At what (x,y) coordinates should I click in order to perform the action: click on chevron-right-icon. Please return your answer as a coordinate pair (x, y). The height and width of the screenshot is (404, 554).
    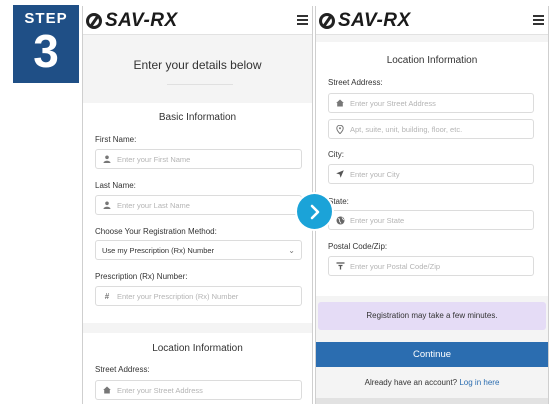
    Looking at the image, I should click on (314, 211).